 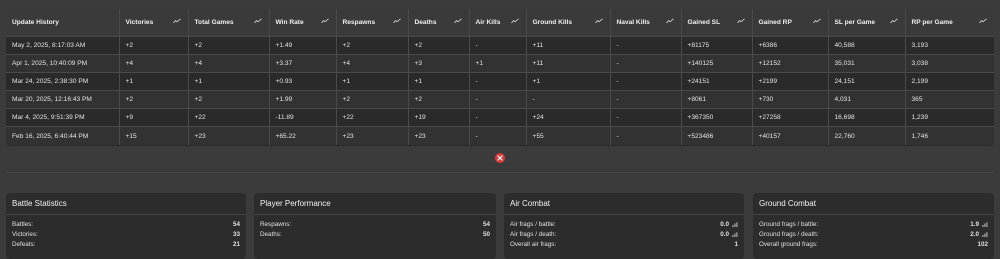 What do you see at coordinates (736, 244) in the screenshot?
I see `stat-value-wrap: 1` at bounding box center [736, 244].